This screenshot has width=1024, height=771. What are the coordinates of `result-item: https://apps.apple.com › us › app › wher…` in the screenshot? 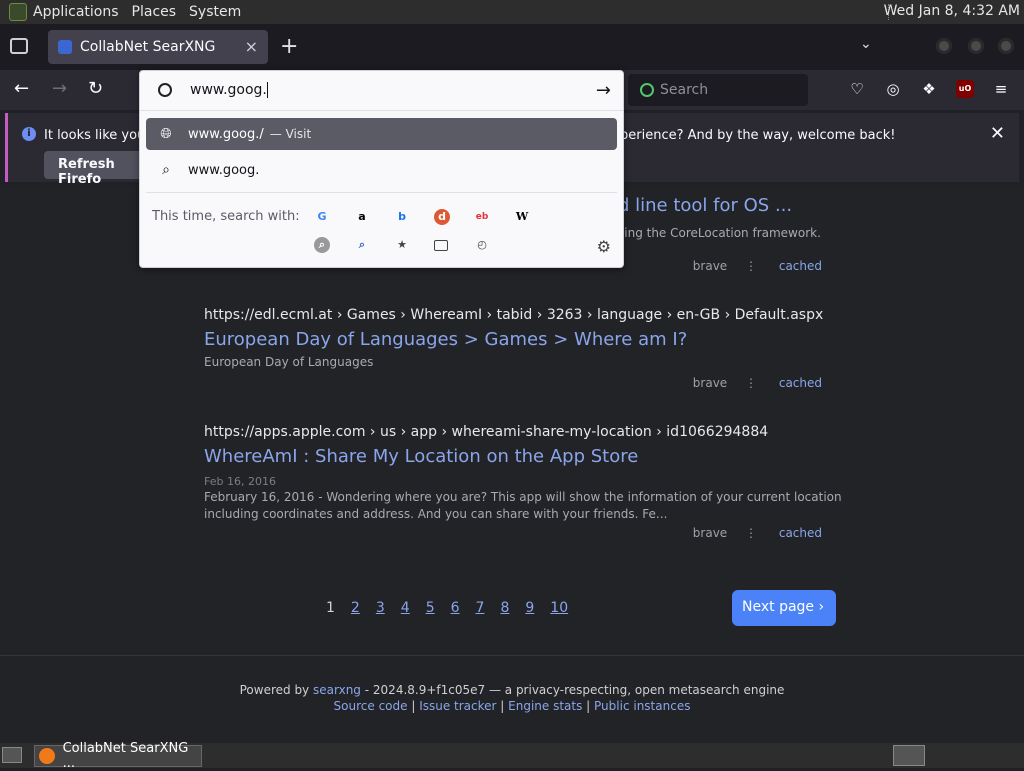 It's located at (524, 473).